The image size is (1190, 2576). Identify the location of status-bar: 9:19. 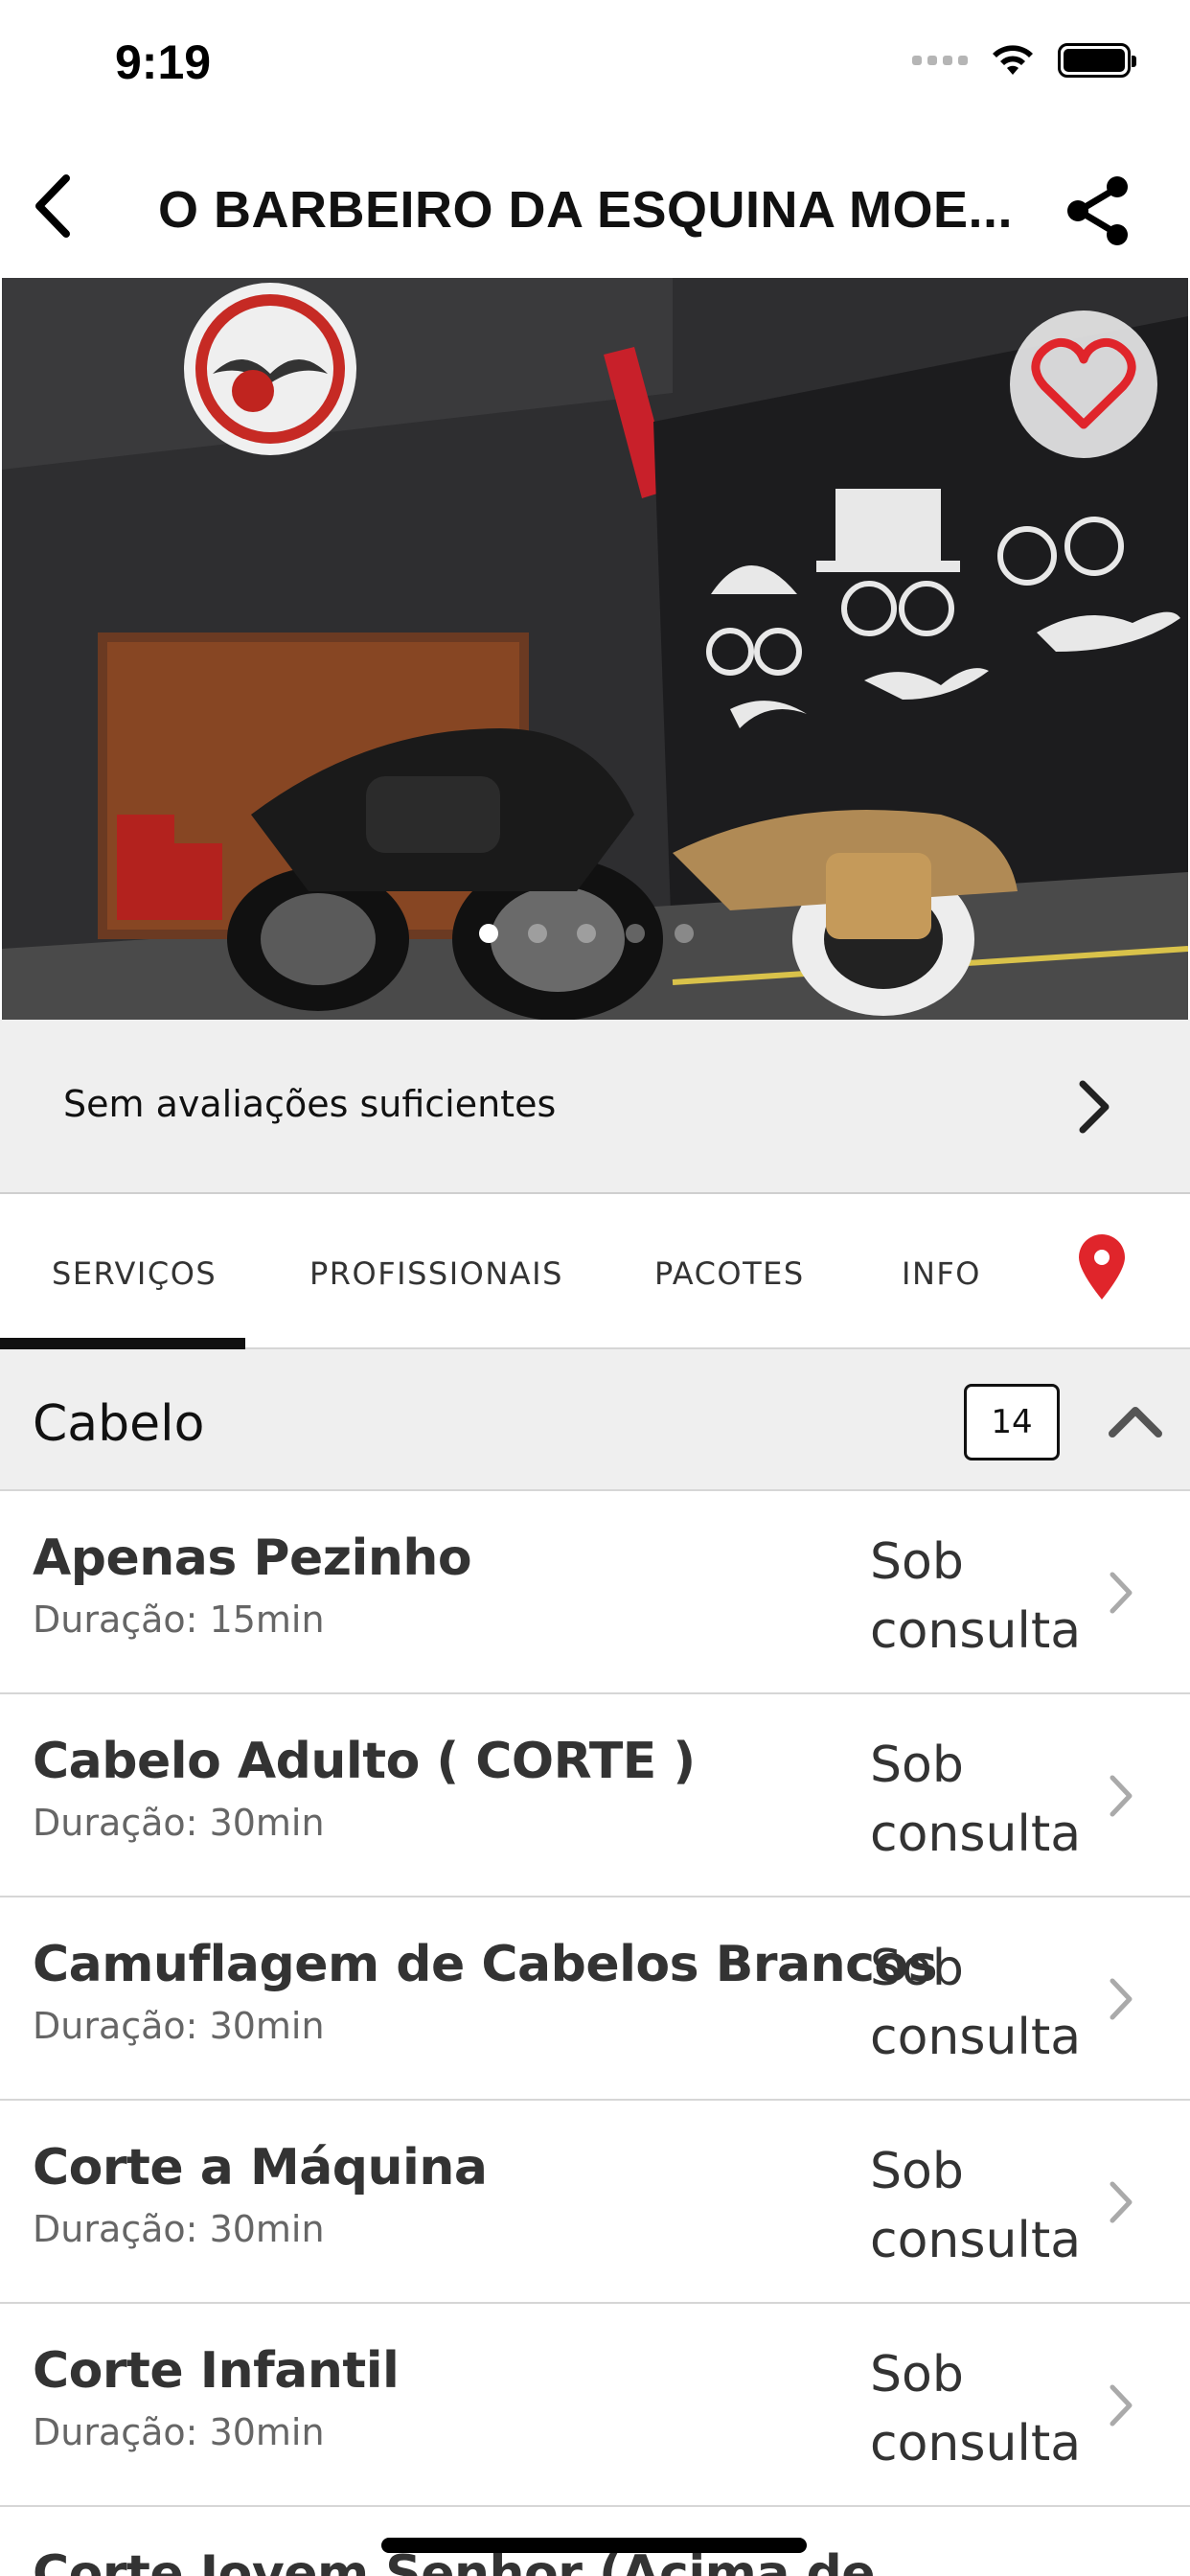
(595, 67).